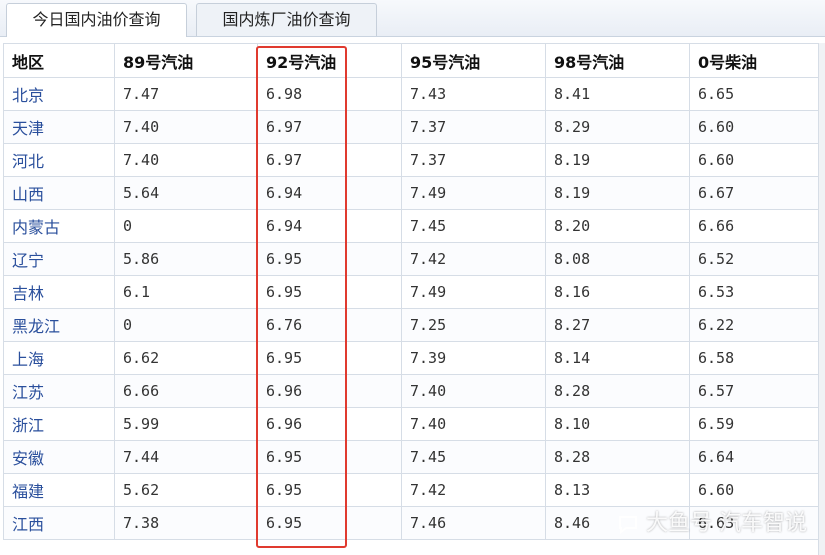  Describe the element at coordinates (59, 424) in the screenshot. I see `region-link: 浙江` at that location.